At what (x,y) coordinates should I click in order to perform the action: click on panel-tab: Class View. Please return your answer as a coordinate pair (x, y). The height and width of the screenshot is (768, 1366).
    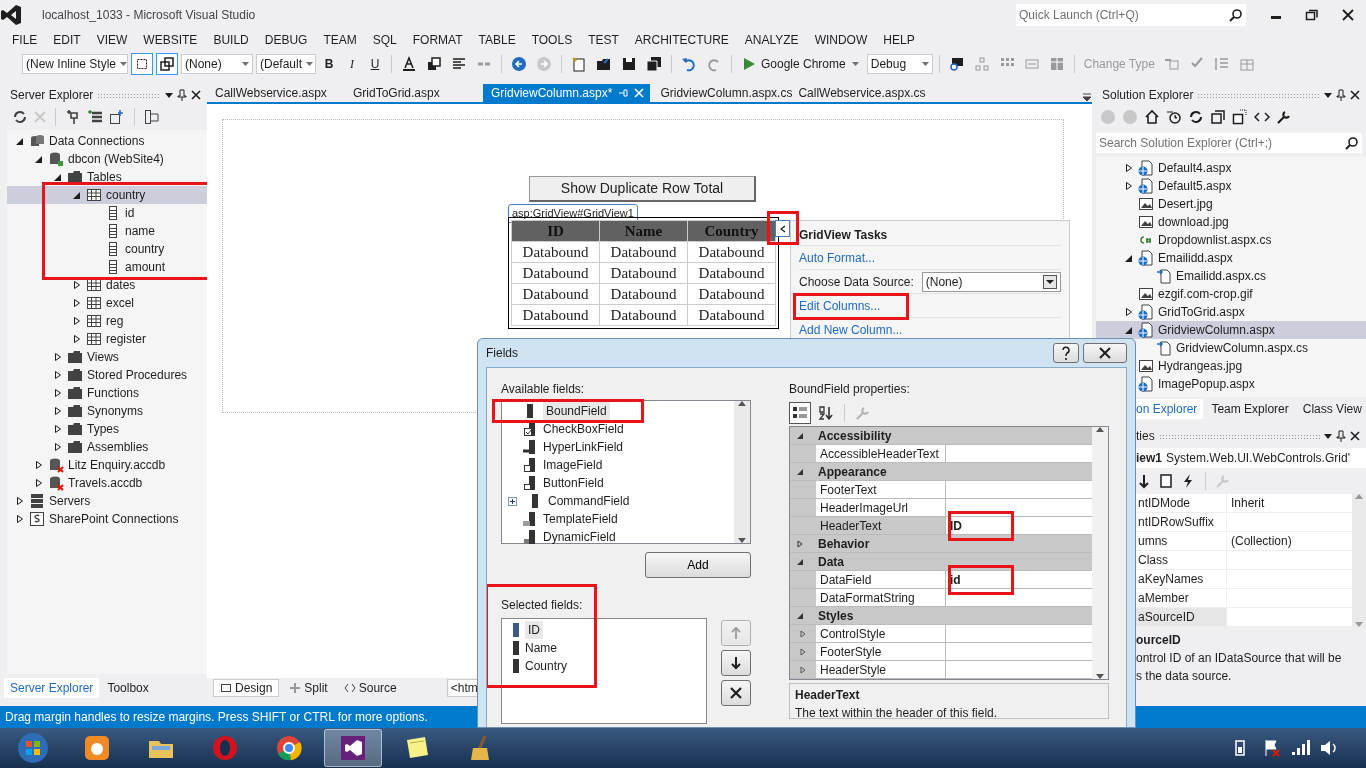
    Looking at the image, I should click on (1331, 409).